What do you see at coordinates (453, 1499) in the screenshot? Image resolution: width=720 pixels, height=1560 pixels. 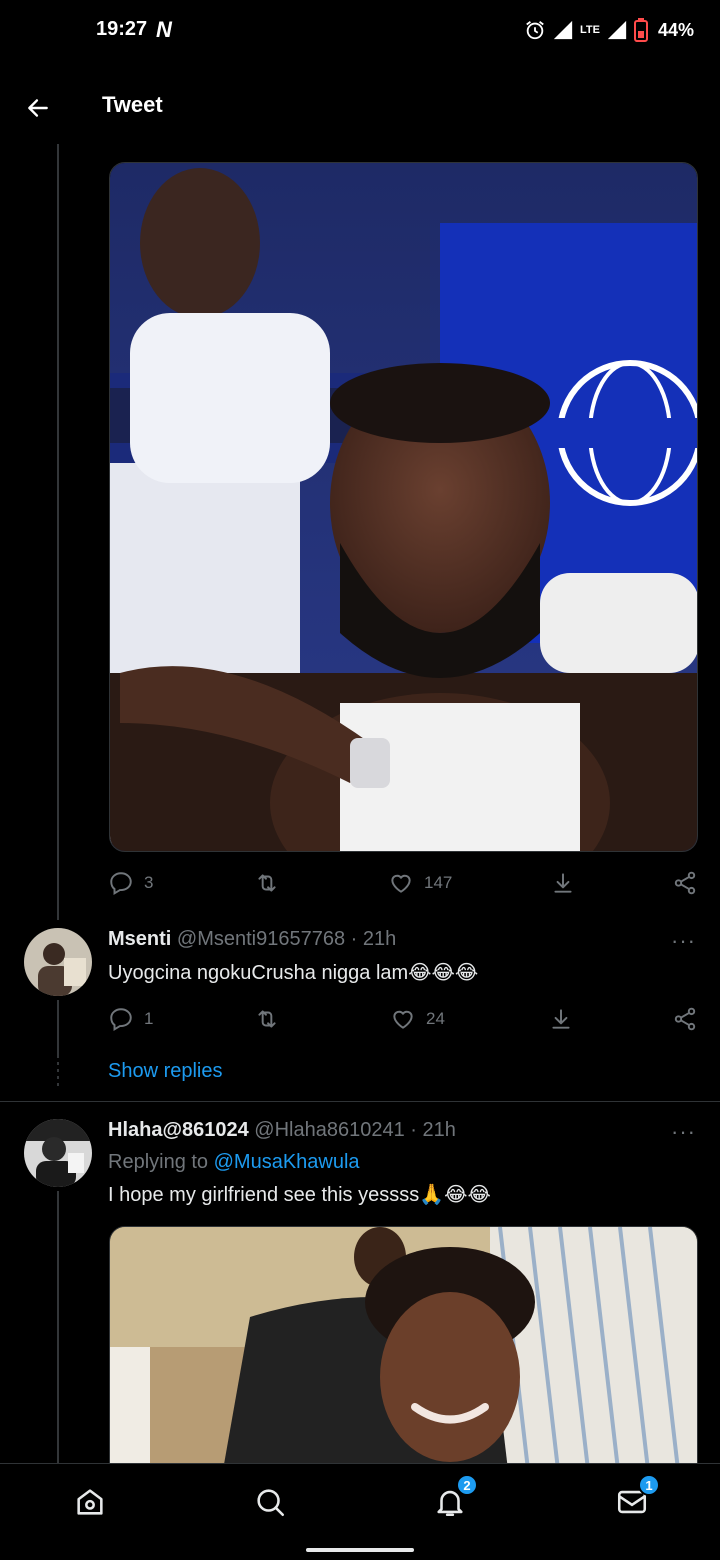 I see `nav-notifications: 2` at bounding box center [453, 1499].